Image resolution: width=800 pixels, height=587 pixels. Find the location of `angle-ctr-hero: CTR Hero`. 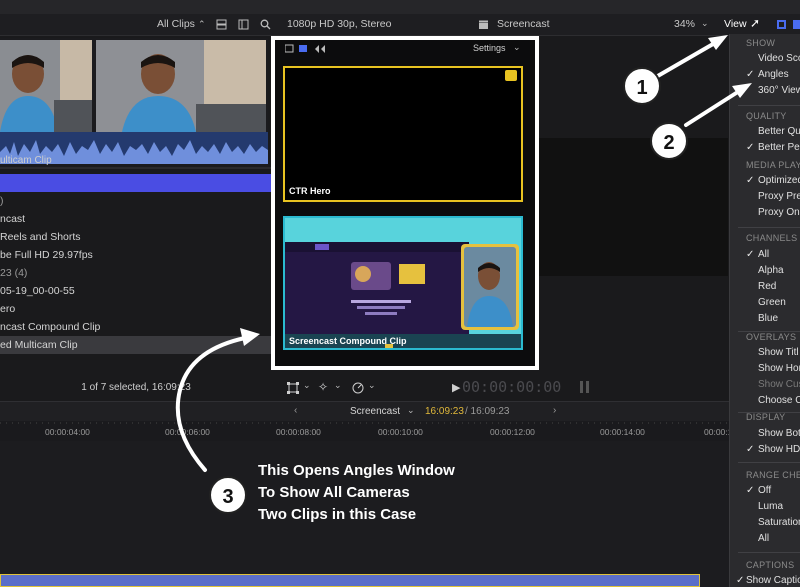

angle-ctr-hero: CTR Hero is located at coordinates (403, 134).